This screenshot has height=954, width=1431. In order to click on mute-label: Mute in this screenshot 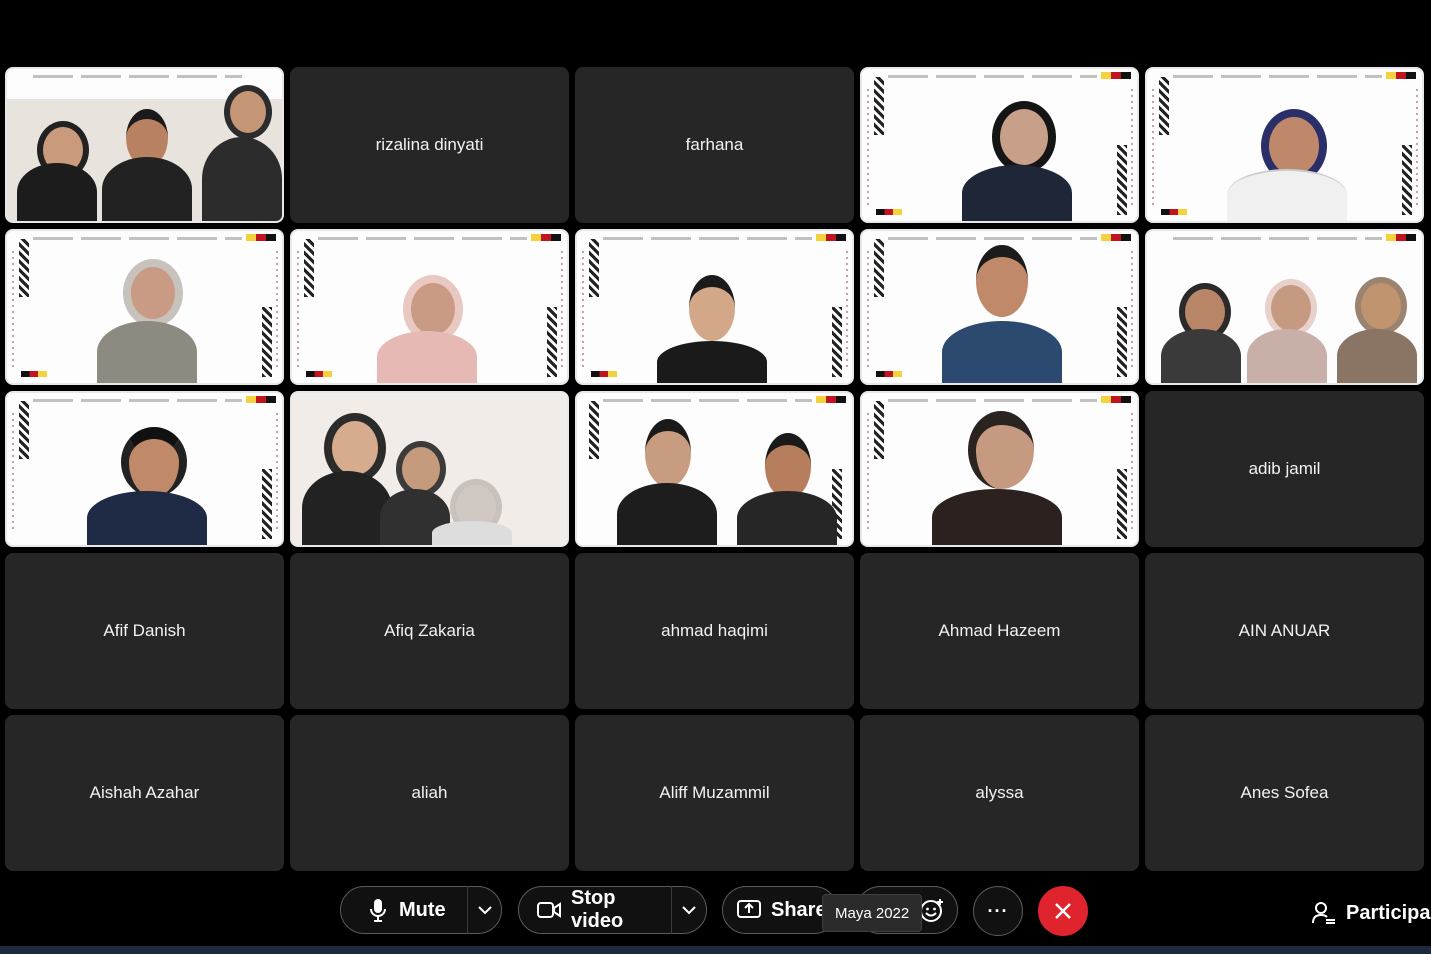, I will do `click(422, 909)`.